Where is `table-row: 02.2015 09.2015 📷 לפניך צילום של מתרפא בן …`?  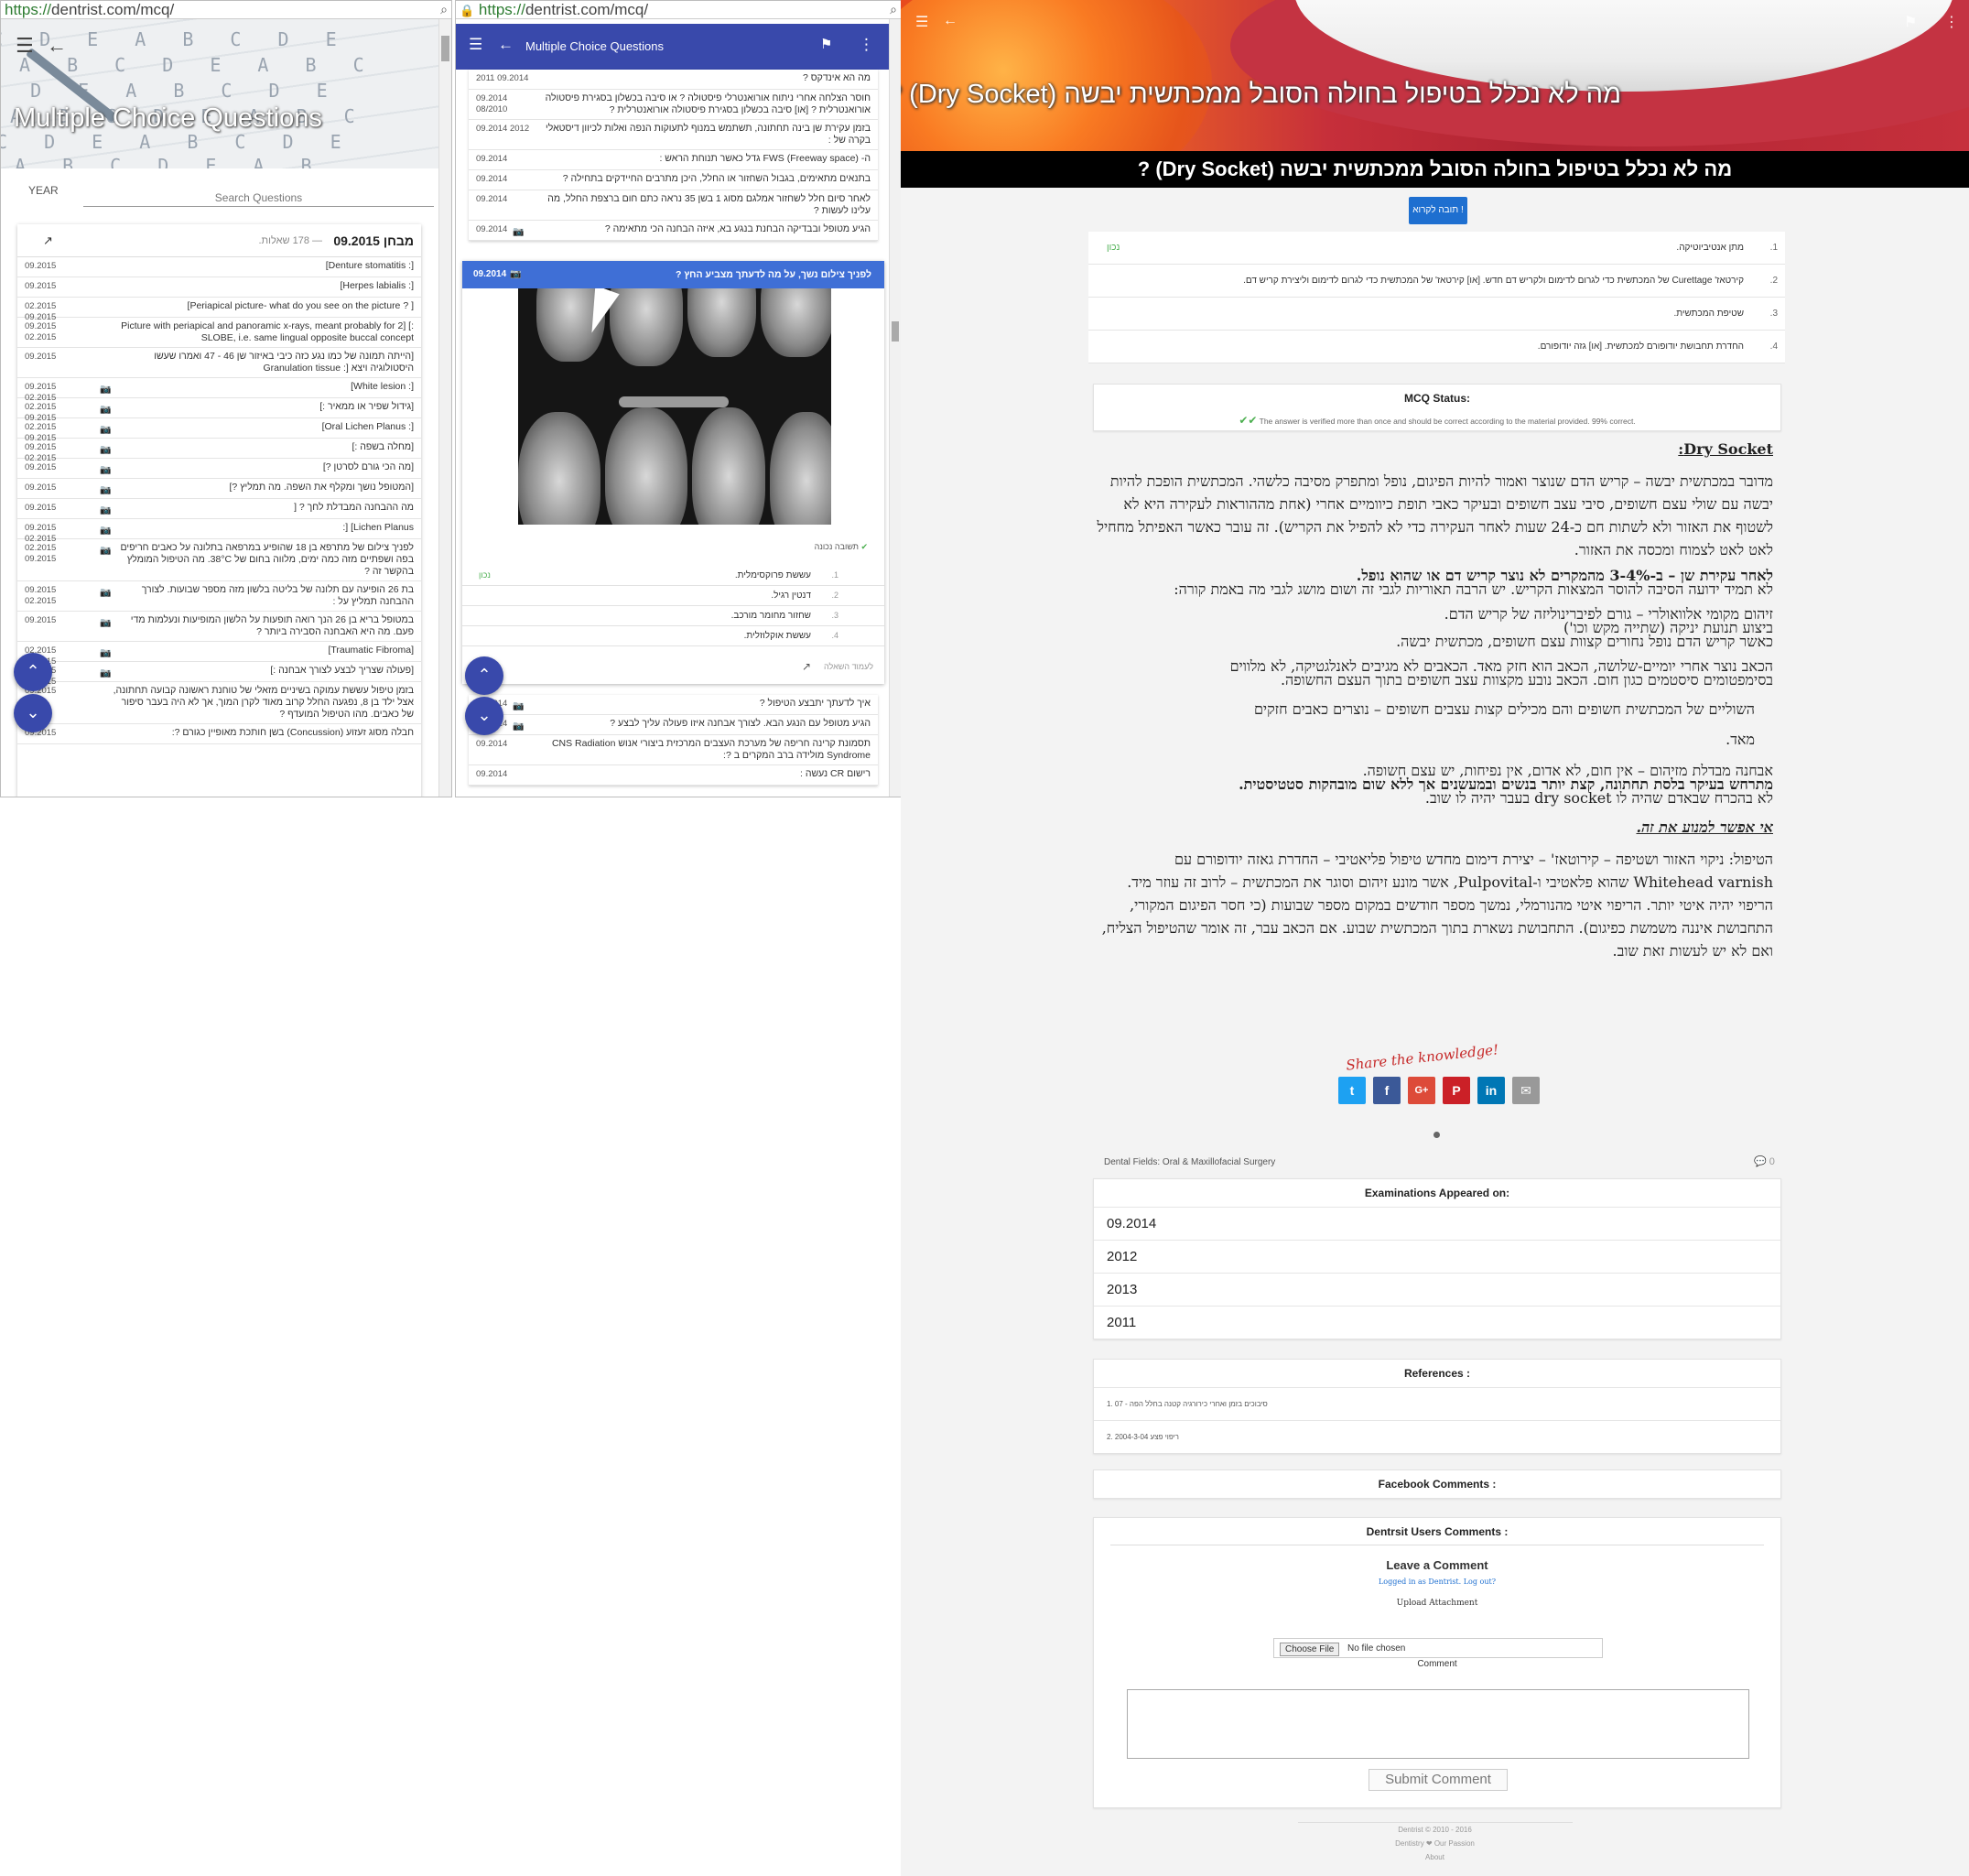
table-row: 02.2015 09.2015 📷 לפניך צילום של מתרפא בן … is located at coordinates (219, 560).